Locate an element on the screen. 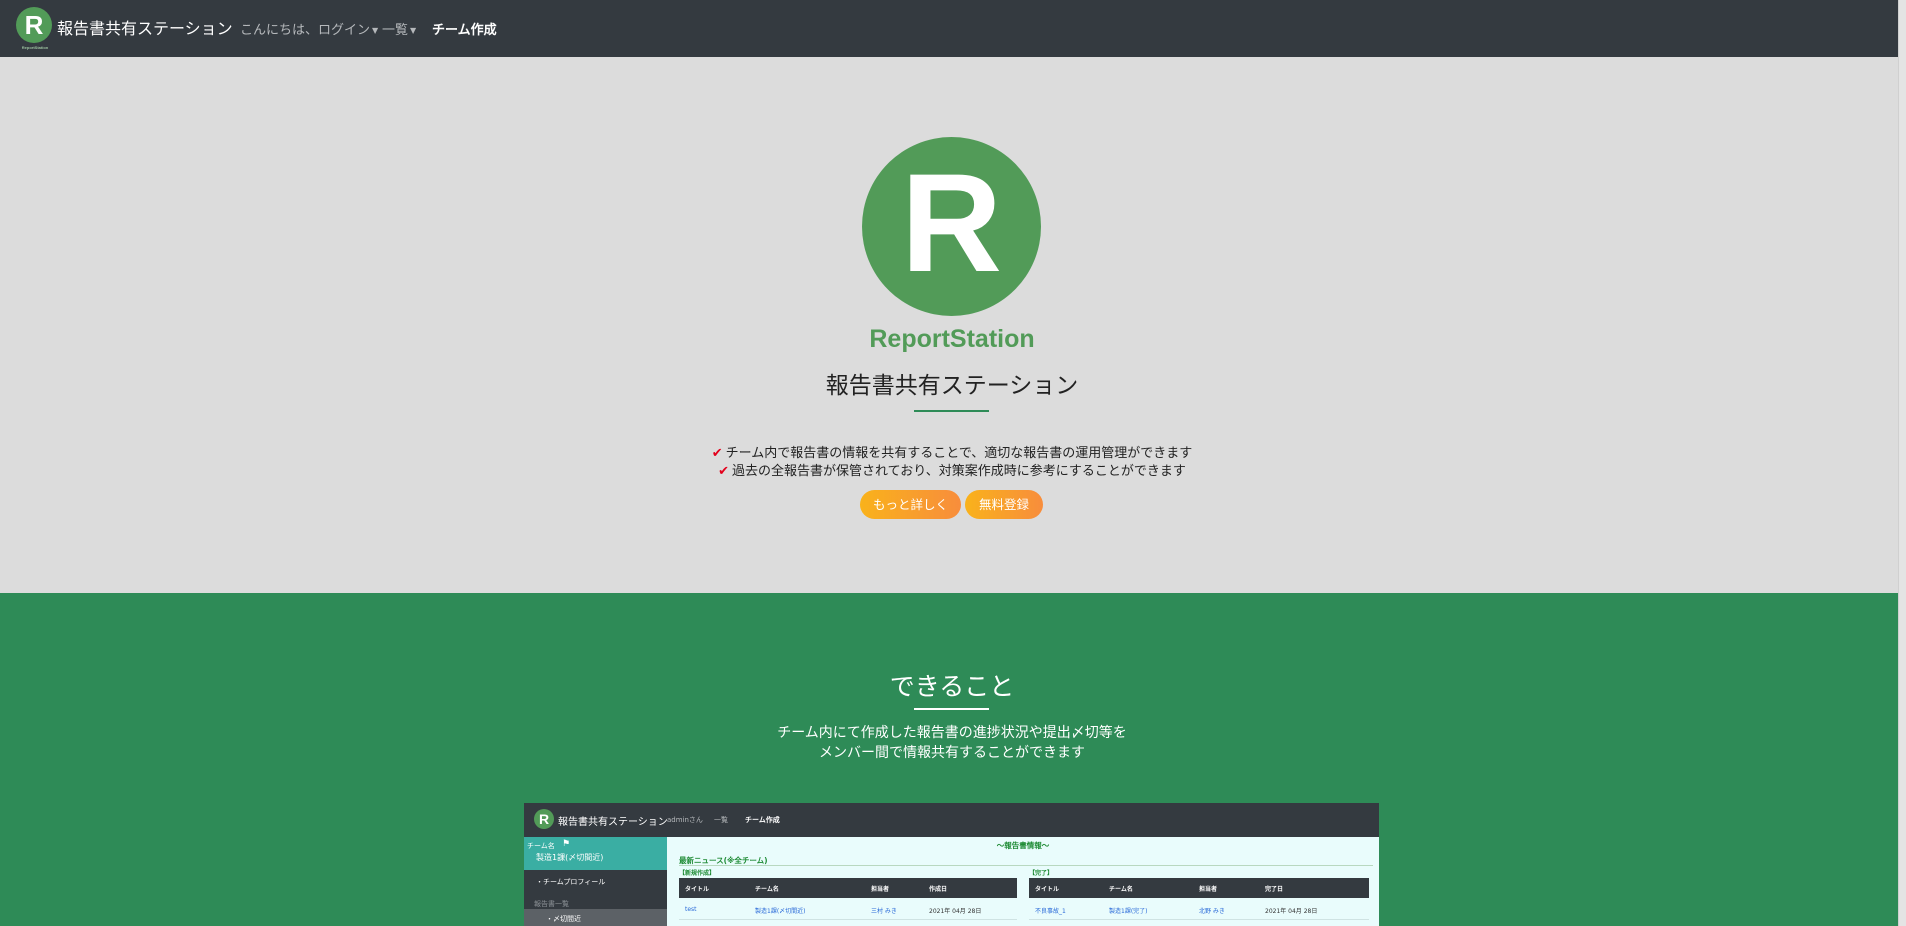 Image resolution: width=1906 pixels, height=926 pixels. screenshot-side-deadline: ・〆切間近 is located at coordinates (563, 919).